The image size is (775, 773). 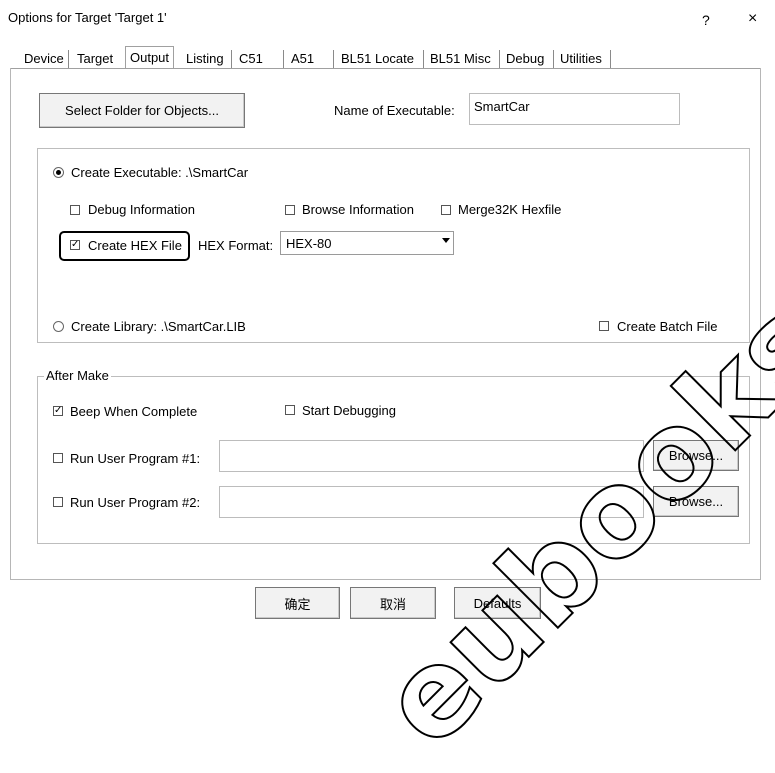 I want to click on tab-target: Target, so click(x=95, y=58).